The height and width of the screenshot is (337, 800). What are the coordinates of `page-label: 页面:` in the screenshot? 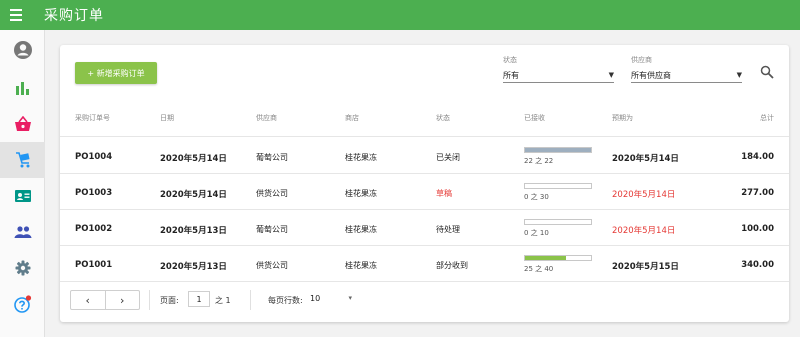 It's located at (169, 300).